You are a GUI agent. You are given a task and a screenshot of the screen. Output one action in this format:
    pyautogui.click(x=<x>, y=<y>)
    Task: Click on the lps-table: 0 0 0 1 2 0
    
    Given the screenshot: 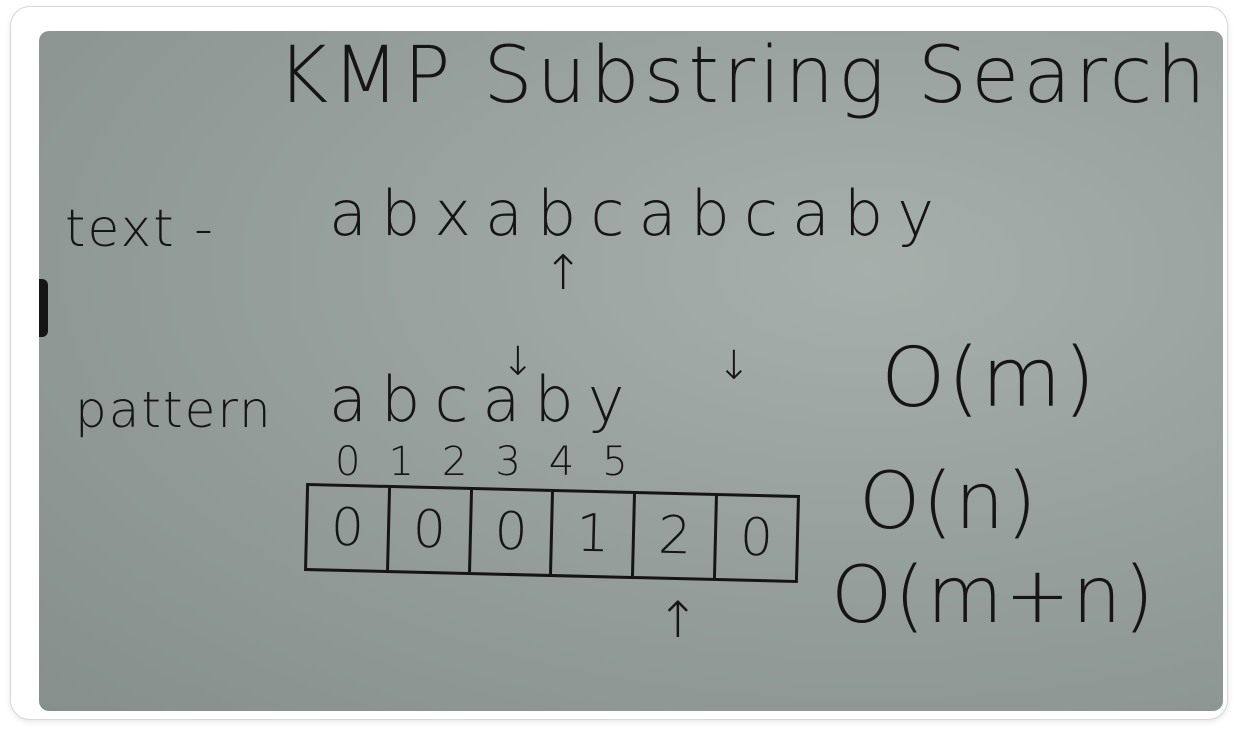 What is the action you would take?
    pyautogui.click(x=552, y=533)
    